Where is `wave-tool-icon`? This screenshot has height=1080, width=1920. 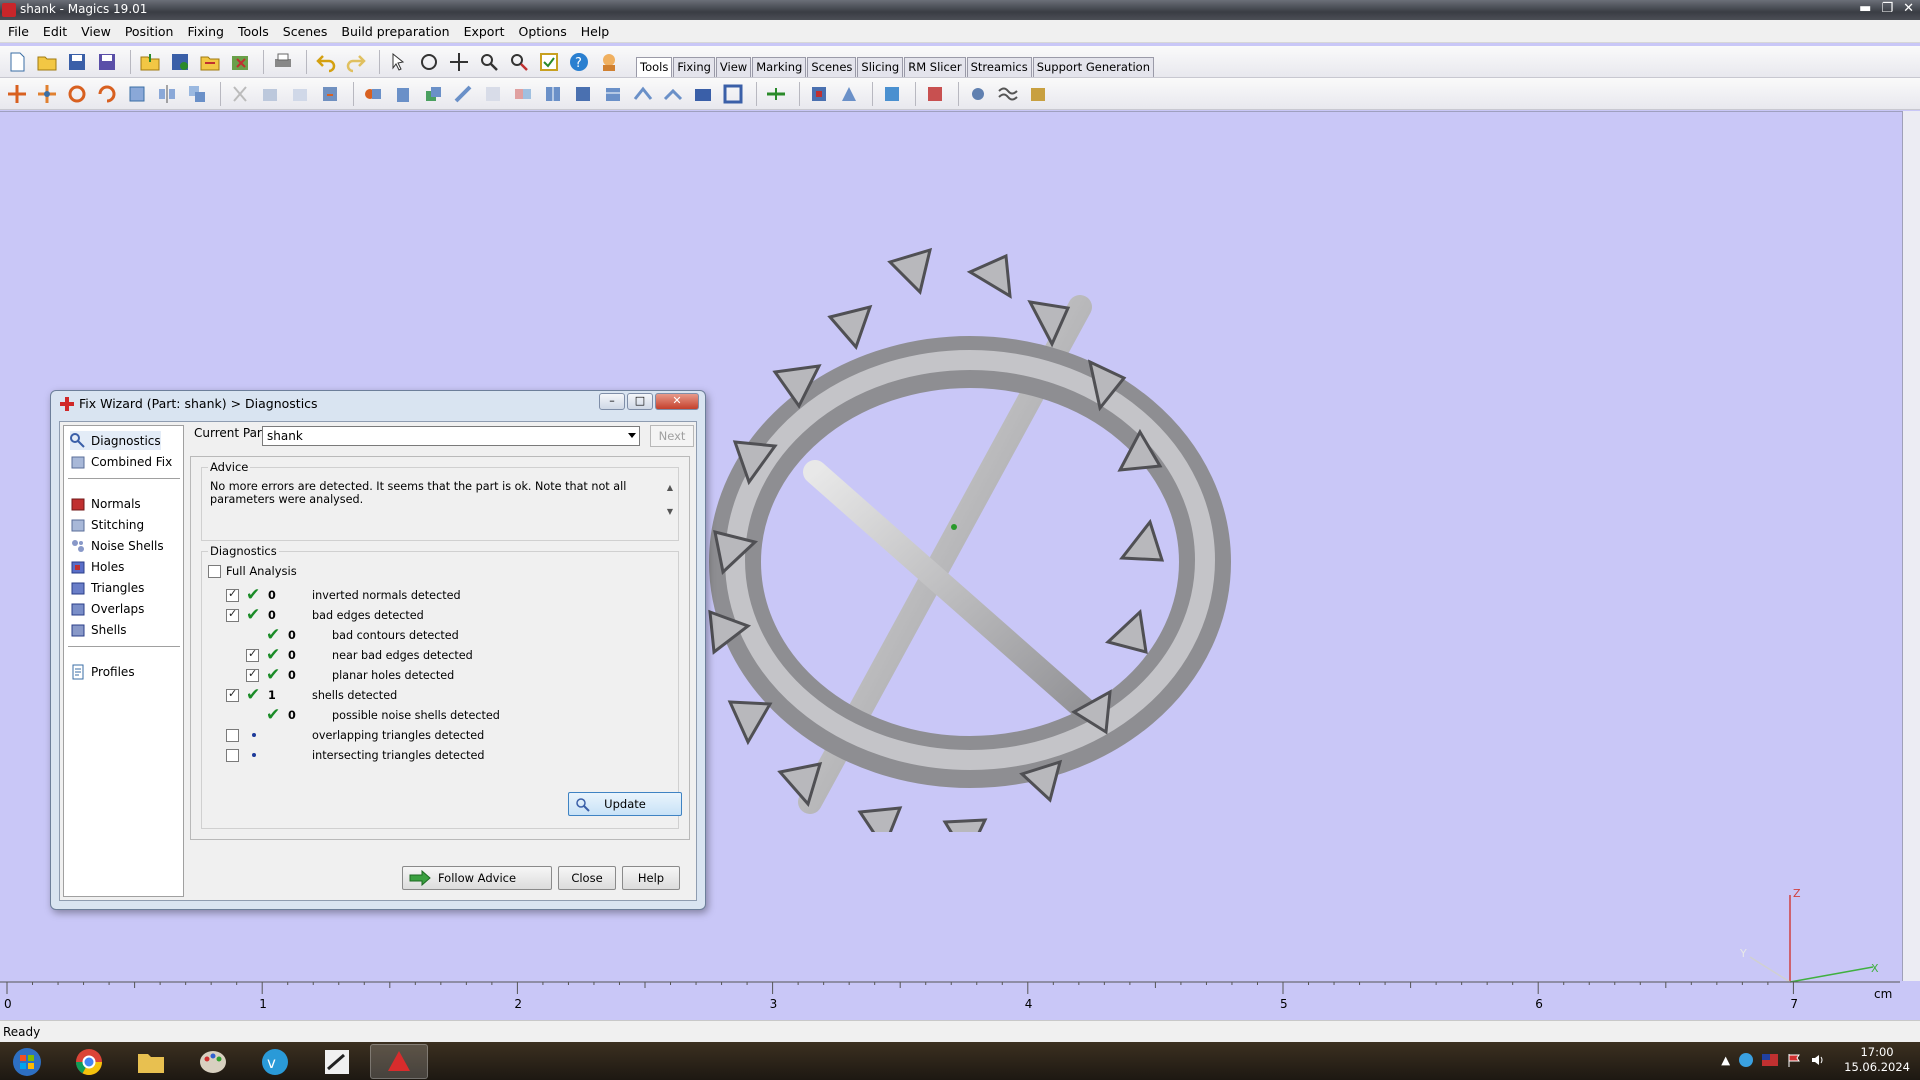 wave-tool-icon is located at coordinates (1008, 94).